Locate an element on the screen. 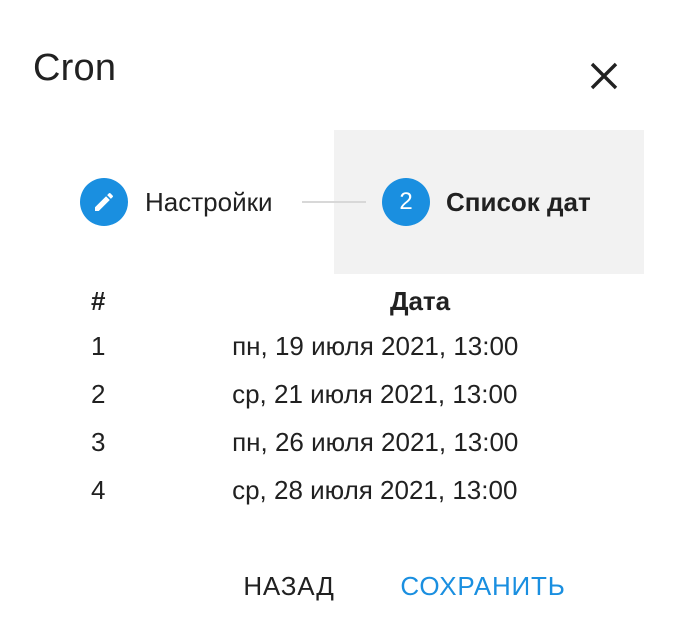 Image resolution: width=674 pixels, height=634 pixels. table-row: 2 ср, 21 июля 2021, 13:00 is located at coordinates (360, 394).